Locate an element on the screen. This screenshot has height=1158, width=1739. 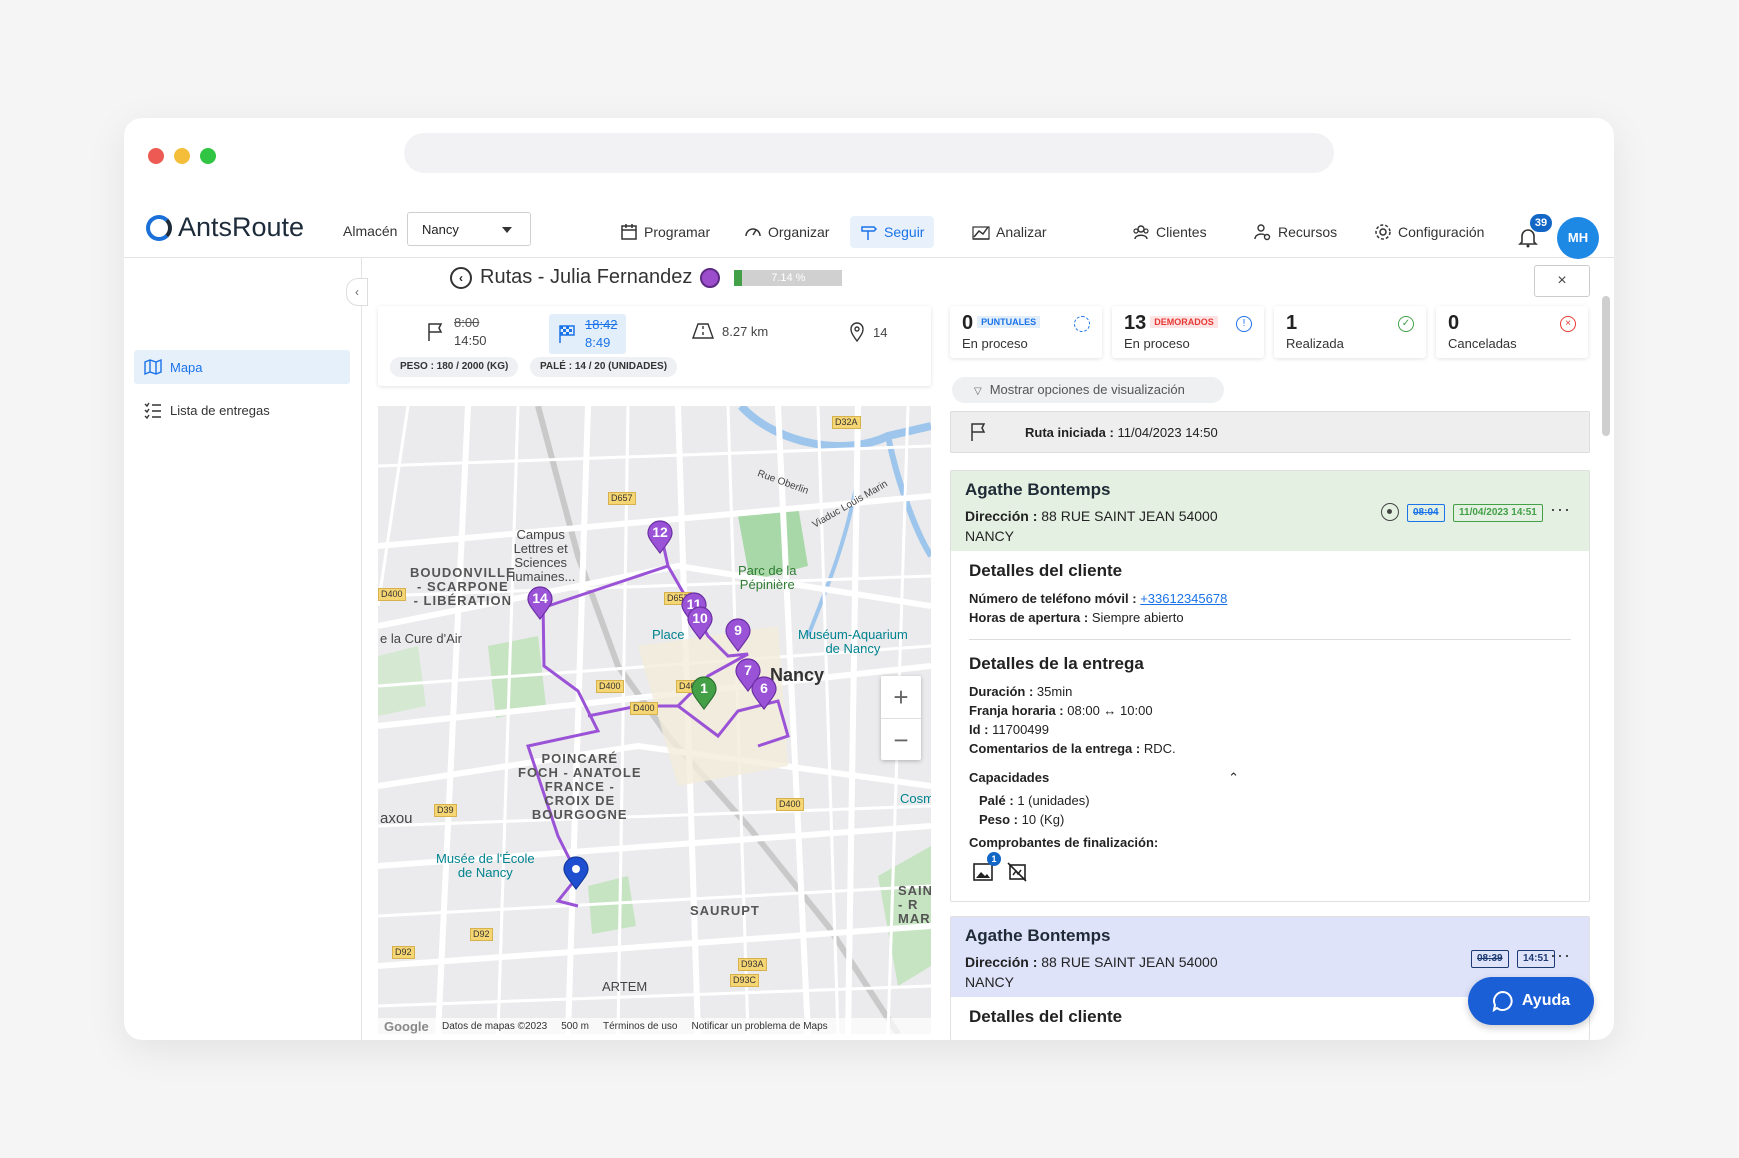
info-icon: ! is located at coordinates (1244, 324).